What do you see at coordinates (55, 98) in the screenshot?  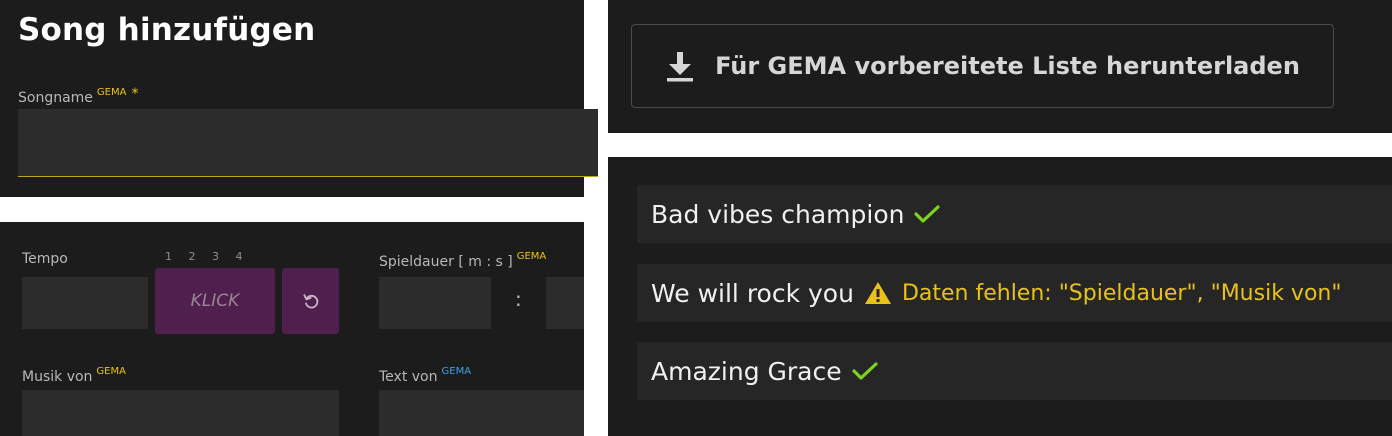 I see `songname-label-text: Songname` at bounding box center [55, 98].